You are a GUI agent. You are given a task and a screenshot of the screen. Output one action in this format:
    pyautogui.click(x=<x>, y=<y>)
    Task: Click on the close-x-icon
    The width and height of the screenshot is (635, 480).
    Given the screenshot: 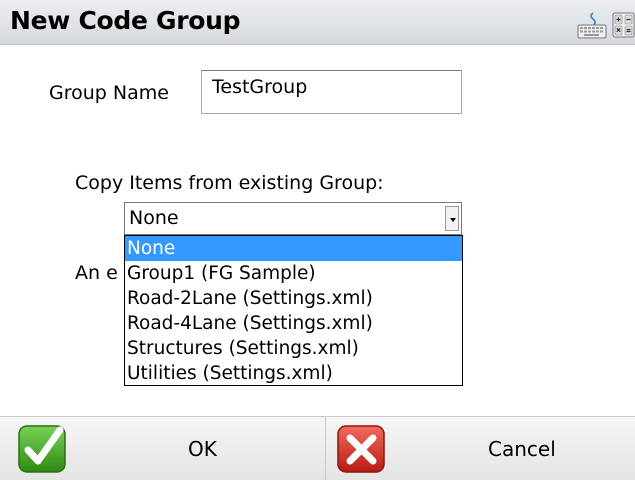 What is the action you would take?
    pyautogui.click(x=361, y=449)
    